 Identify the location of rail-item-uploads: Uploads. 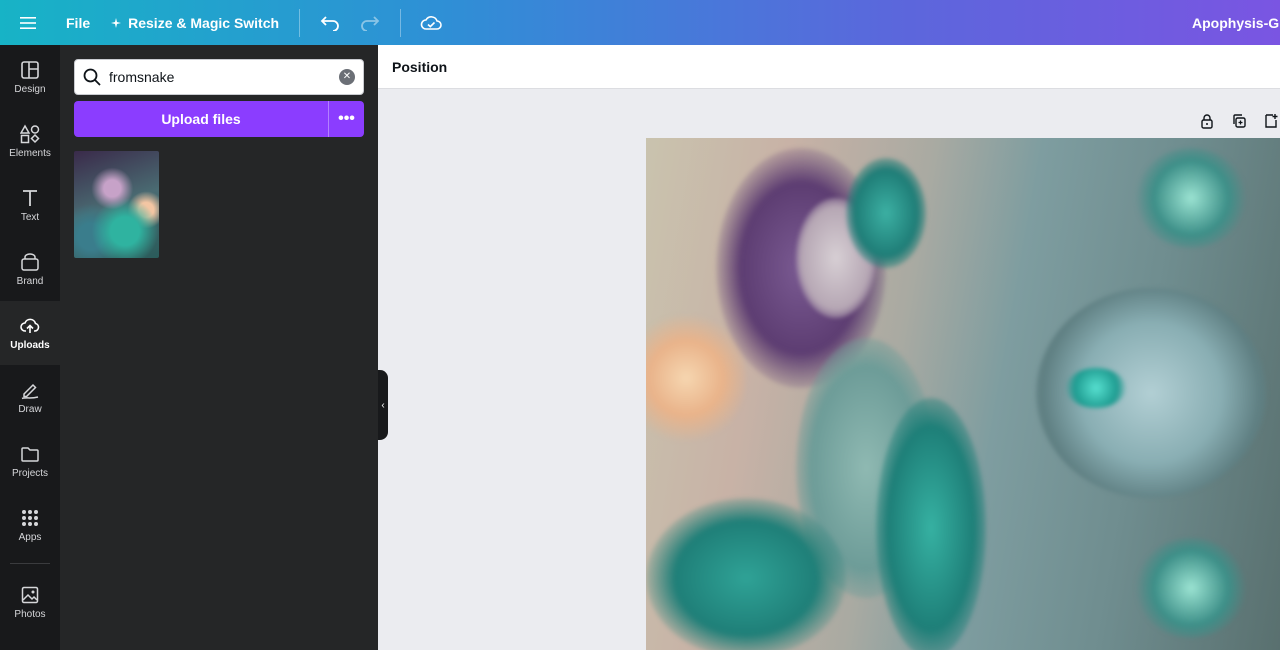
(30, 333).